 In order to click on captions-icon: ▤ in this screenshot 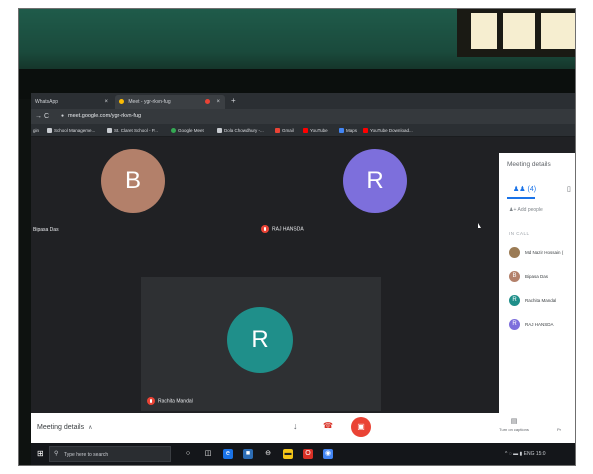, I will do `click(514, 421)`.